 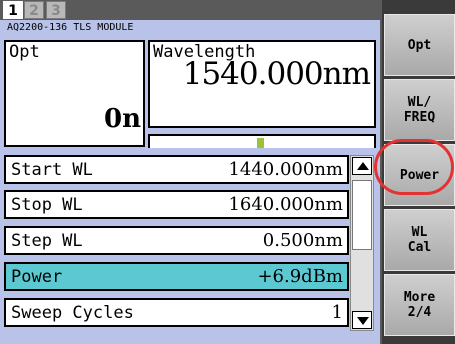 I want to click on param-name: Sweep Cycles, so click(x=72, y=313).